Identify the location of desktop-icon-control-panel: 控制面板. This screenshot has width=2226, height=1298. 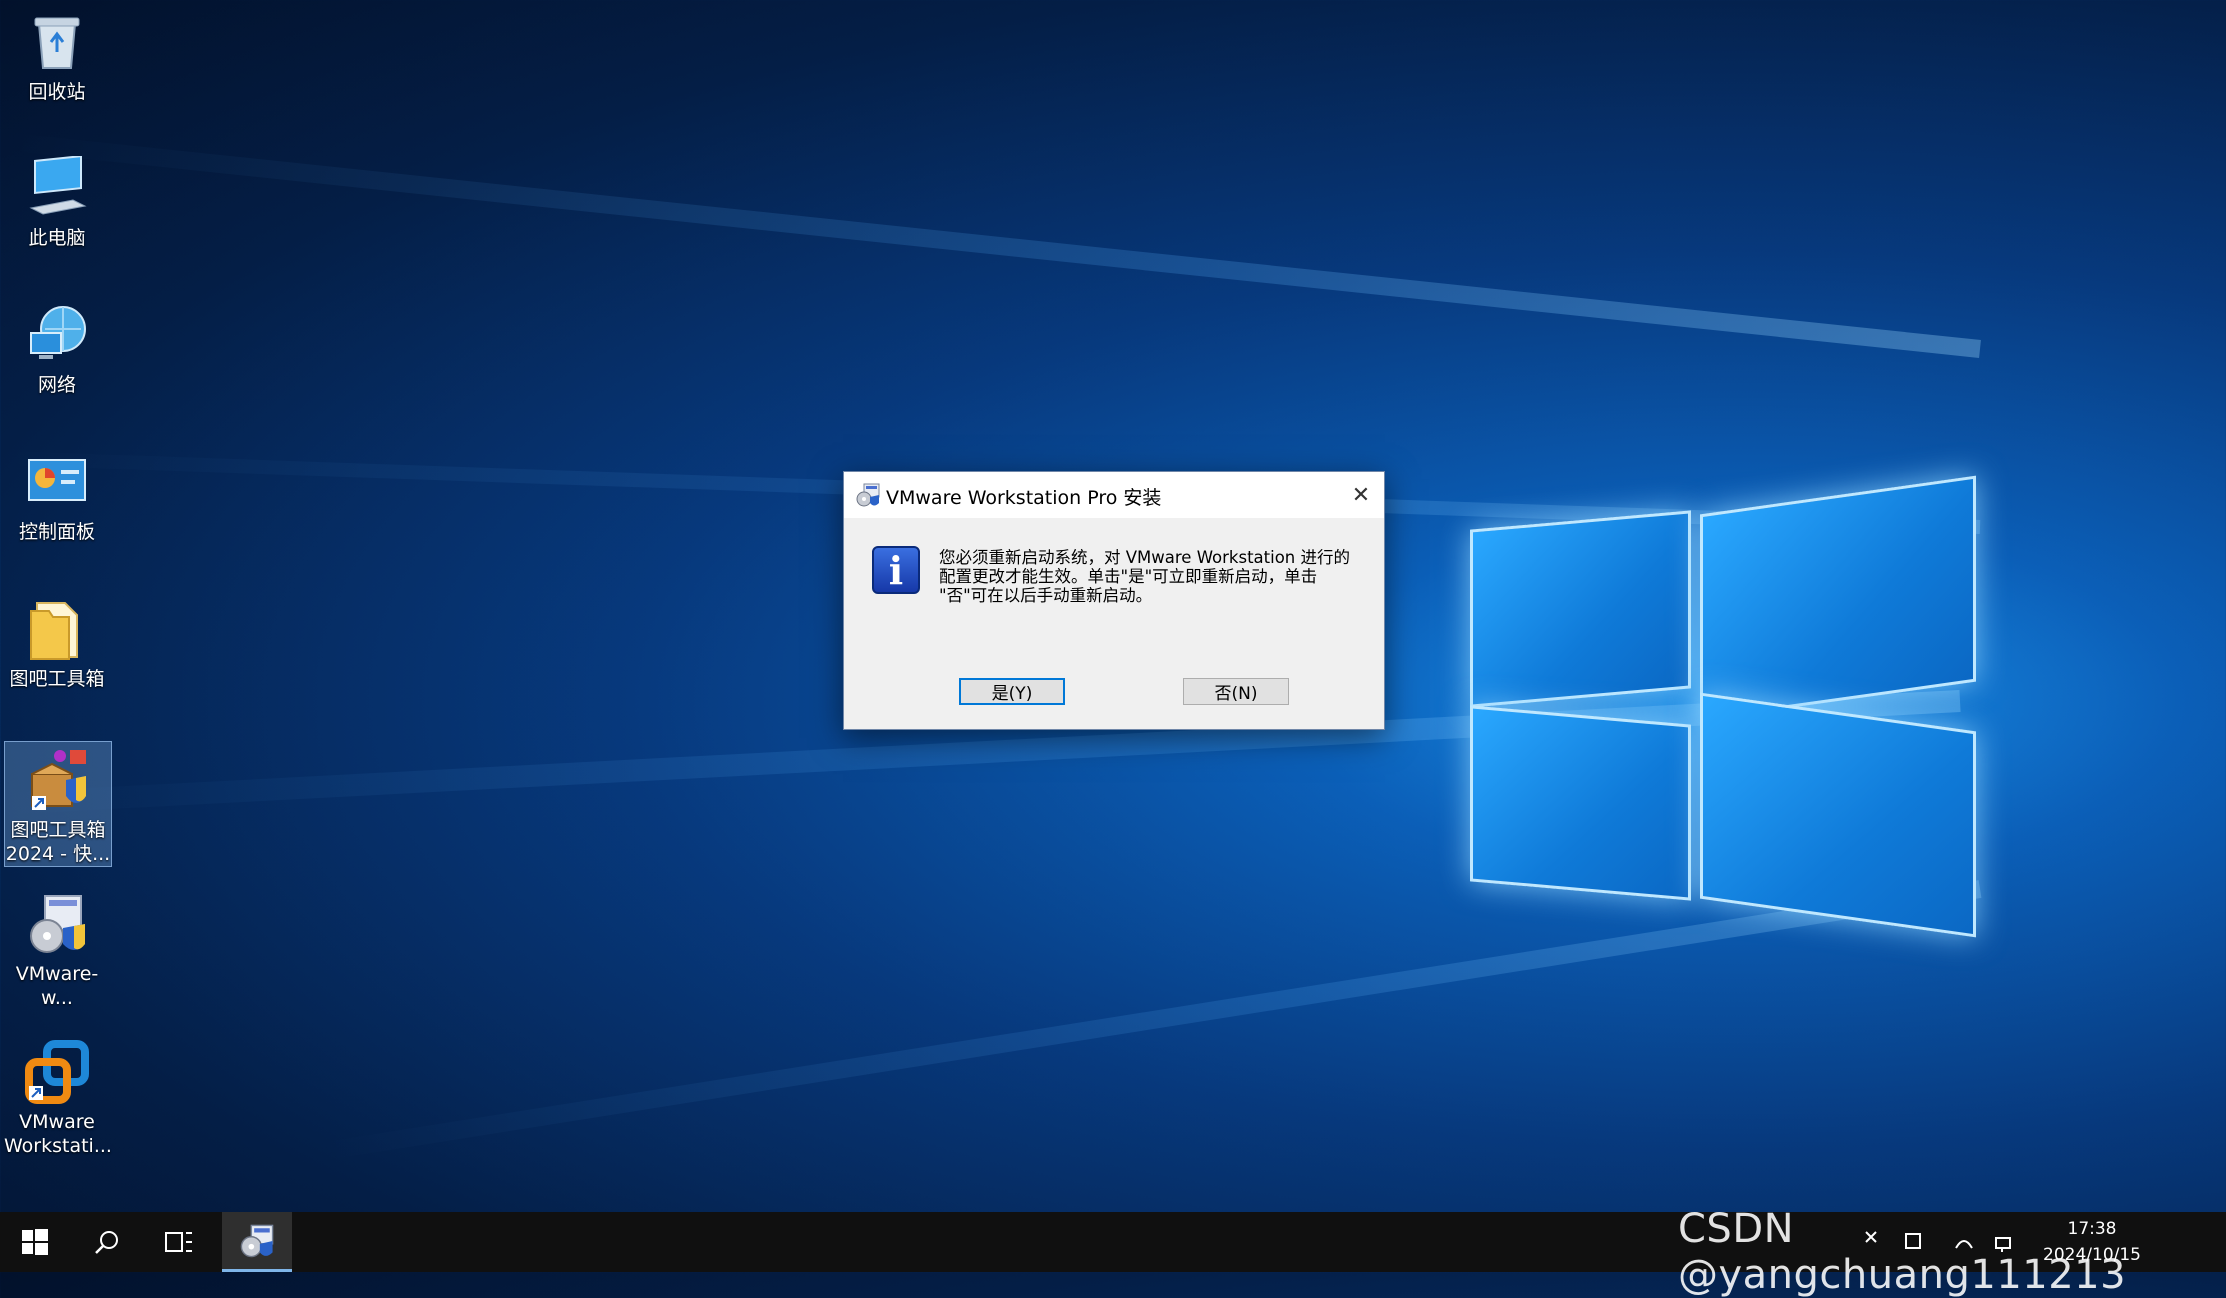
(57, 495).